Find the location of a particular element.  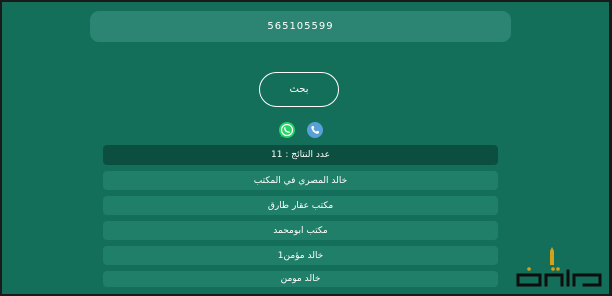

list-item: خالد مؤمن1 is located at coordinates (300, 255).